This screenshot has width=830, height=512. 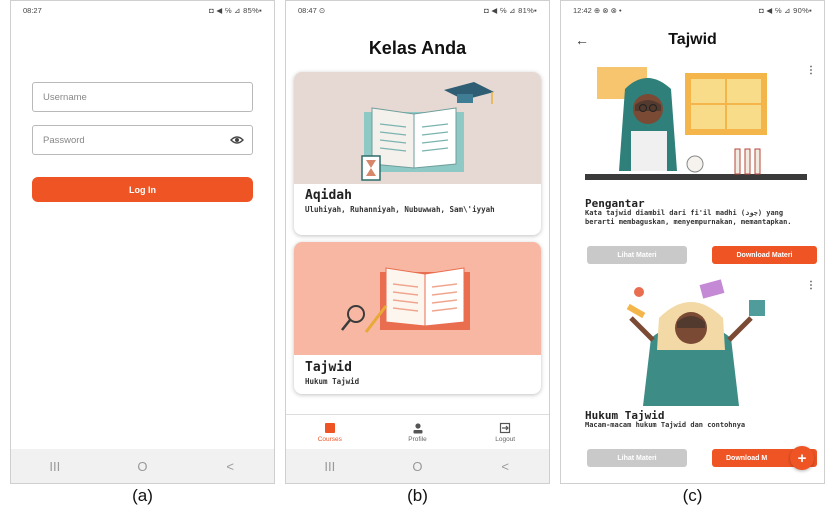 What do you see at coordinates (329, 439) in the screenshot?
I see `nav-courses-label: Courses` at bounding box center [329, 439].